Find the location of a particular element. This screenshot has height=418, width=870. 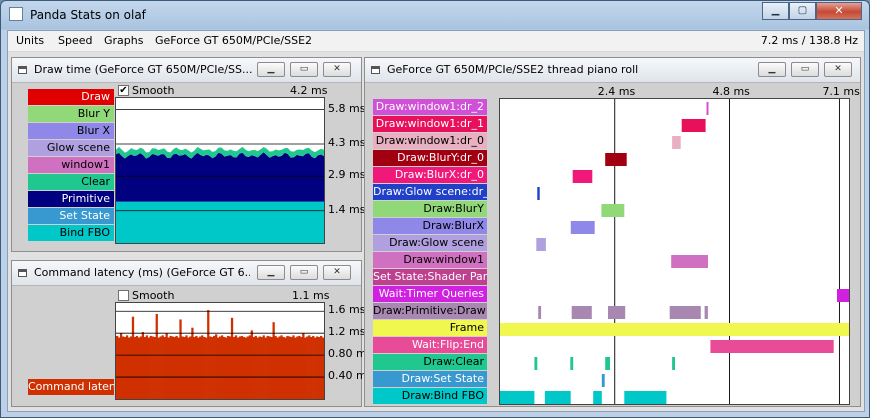

piano-roll-row-label: Draw:BlurY:dr_0 is located at coordinates (430, 158).